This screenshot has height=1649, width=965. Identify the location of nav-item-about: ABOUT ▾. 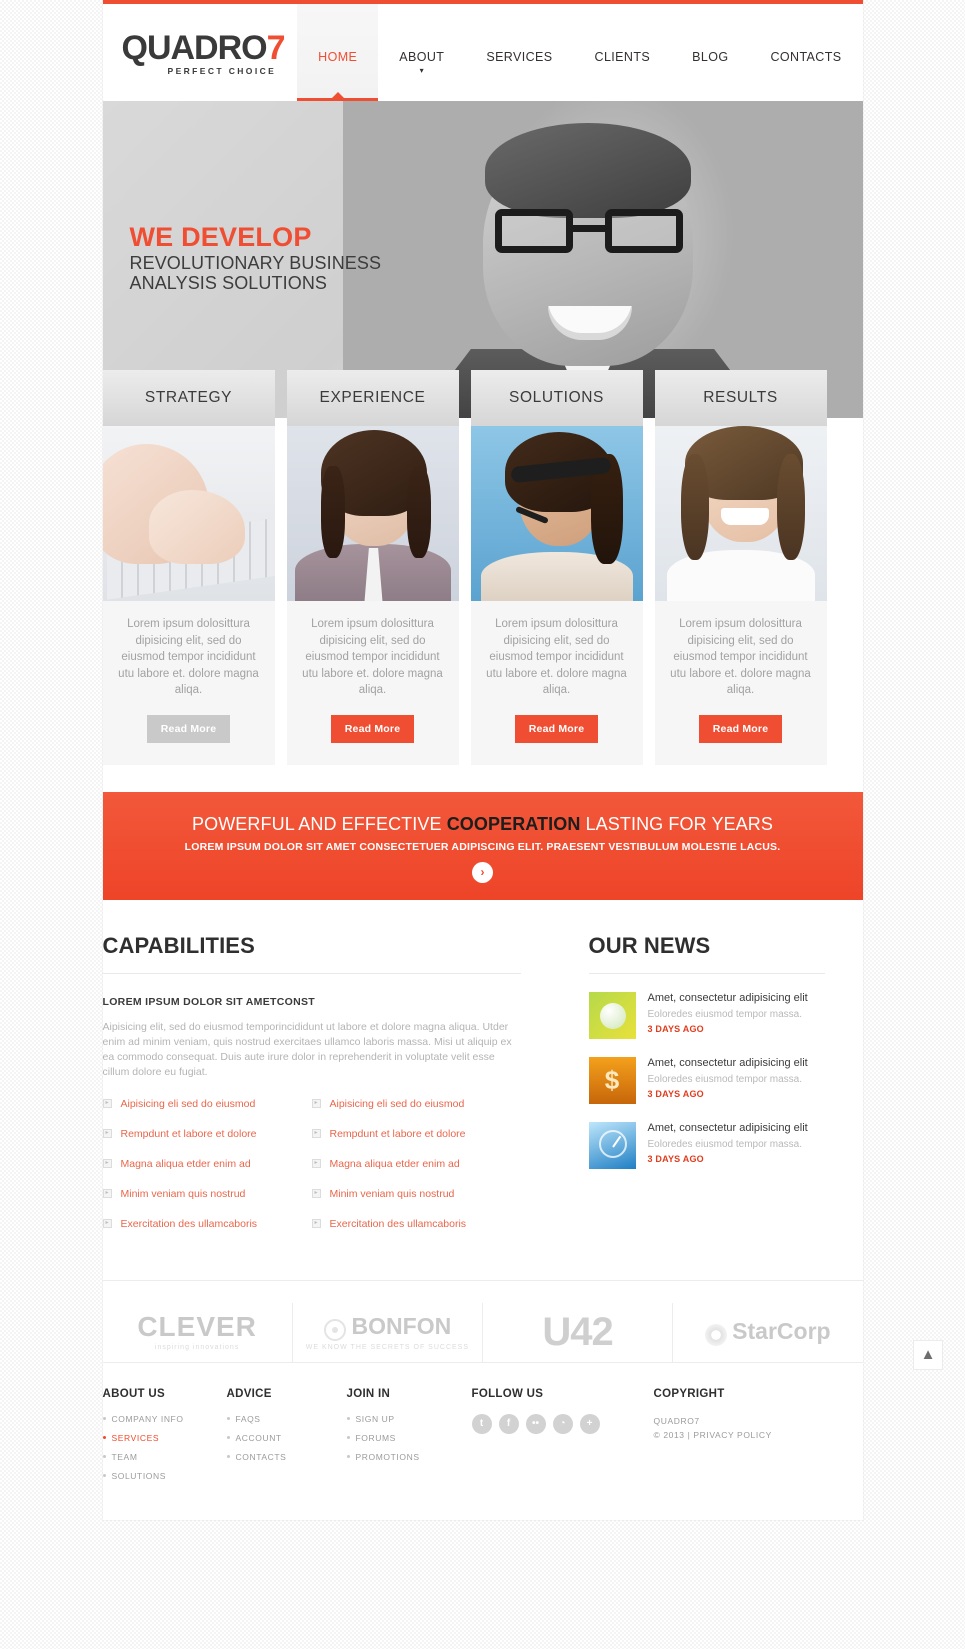
(421, 52).